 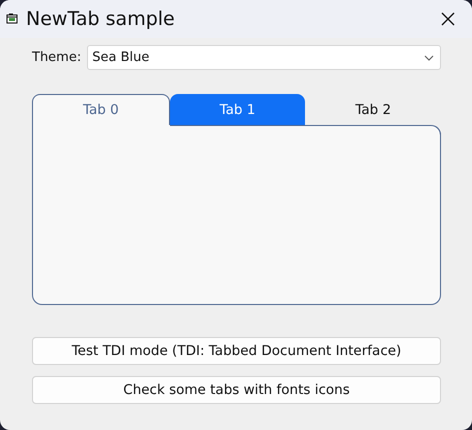 What do you see at coordinates (13, 19) in the screenshot?
I see `window-icon` at bounding box center [13, 19].